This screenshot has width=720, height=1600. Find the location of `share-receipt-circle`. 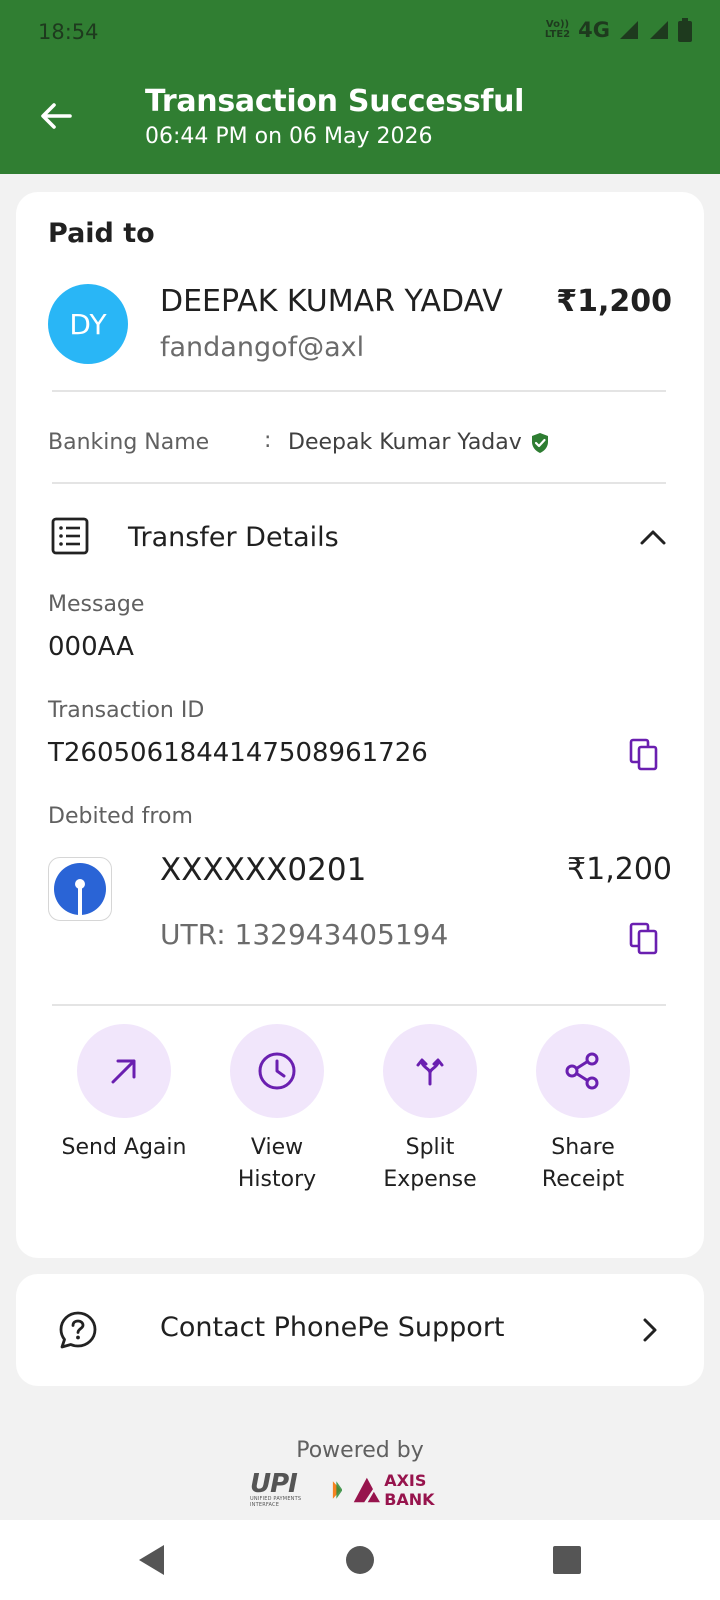

share-receipt-circle is located at coordinates (583, 1071).